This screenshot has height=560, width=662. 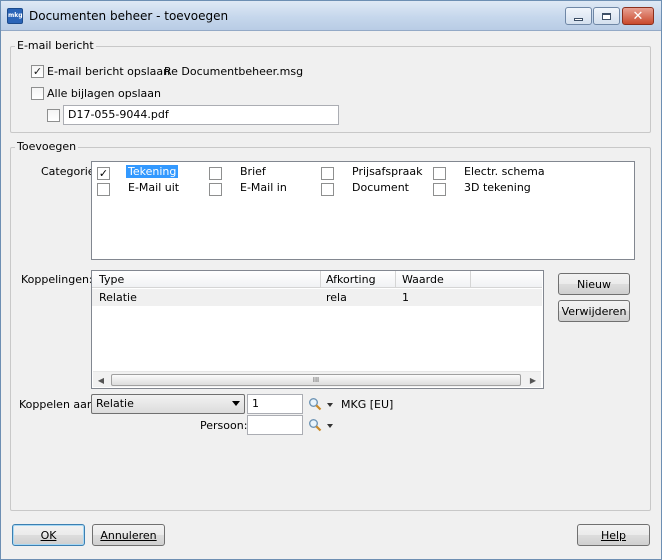 What do you see at coordinates (109, 71) in the screenshot?
I see `save-message-label: E-mail bericht opslaan` at bounding box center [109, 71].